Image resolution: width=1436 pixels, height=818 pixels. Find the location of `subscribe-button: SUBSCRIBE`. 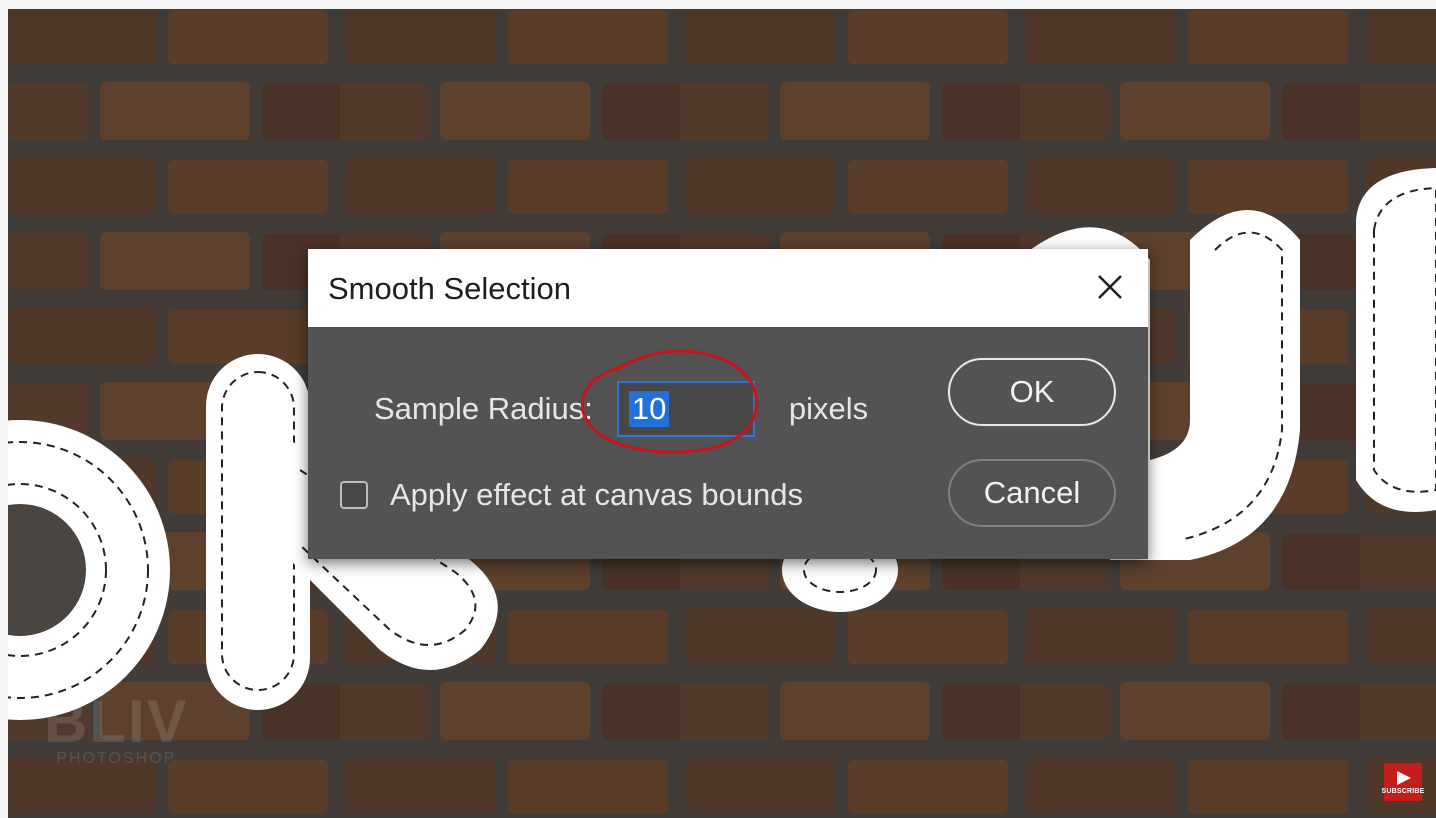

subscribe-button: SUBSCRIBE is located at coordinates (1403, 782).